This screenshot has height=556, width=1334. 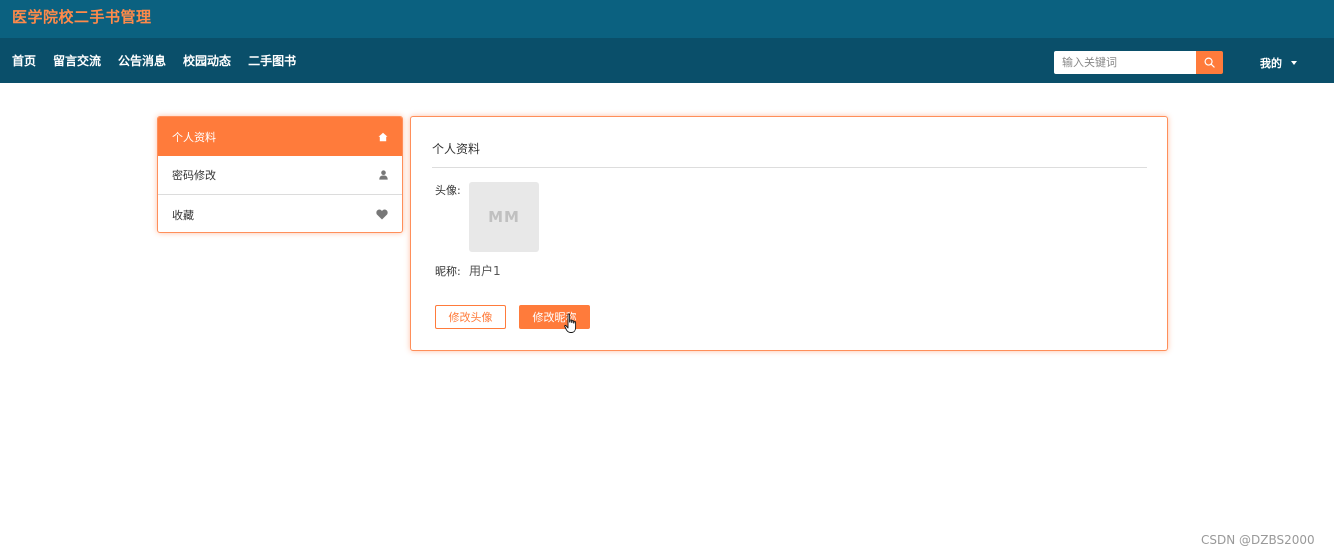 I want to click on user-menu-dropdown: 我的, so click(x=1278, y=63).